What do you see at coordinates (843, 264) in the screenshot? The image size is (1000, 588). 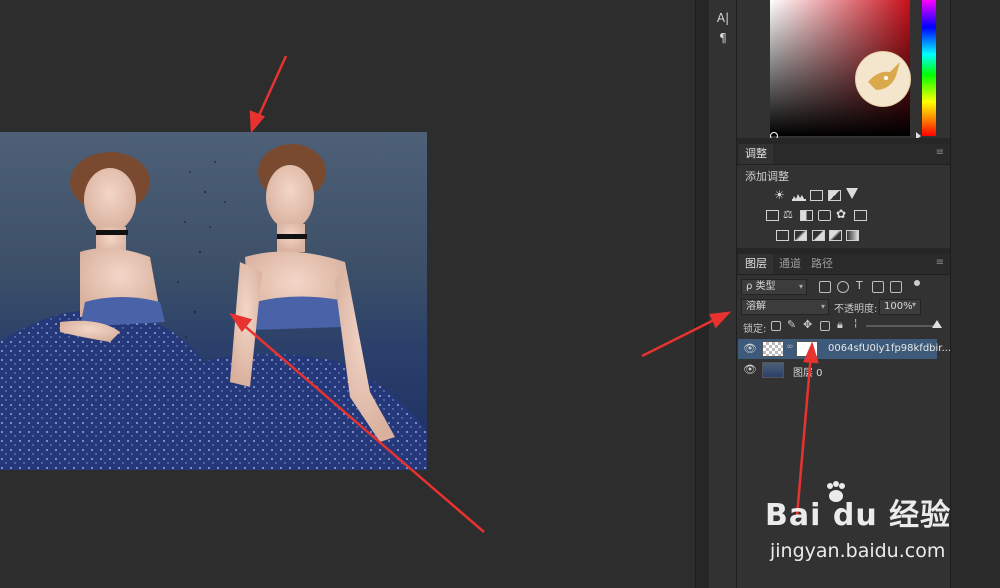 I see `layers-panel-header: 图层 通道 路径 ≡` at bounding box center [843, 264].